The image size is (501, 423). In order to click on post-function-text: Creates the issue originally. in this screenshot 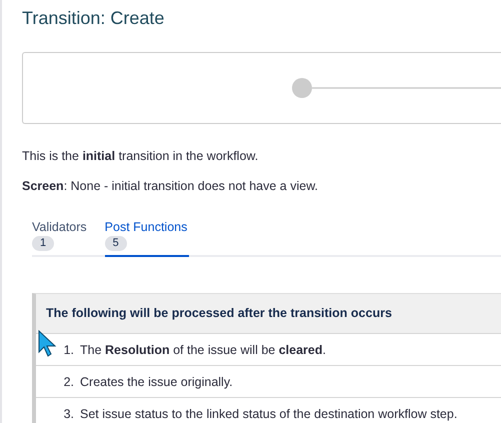, I will do `click(156, 381)`.